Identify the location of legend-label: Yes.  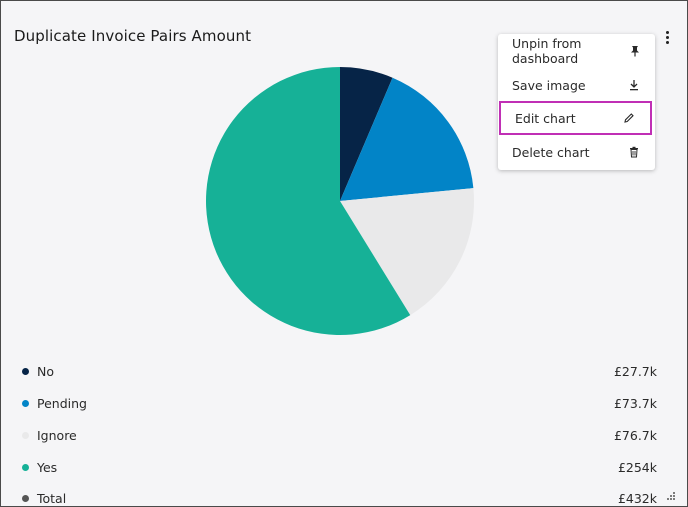
(47, 467).